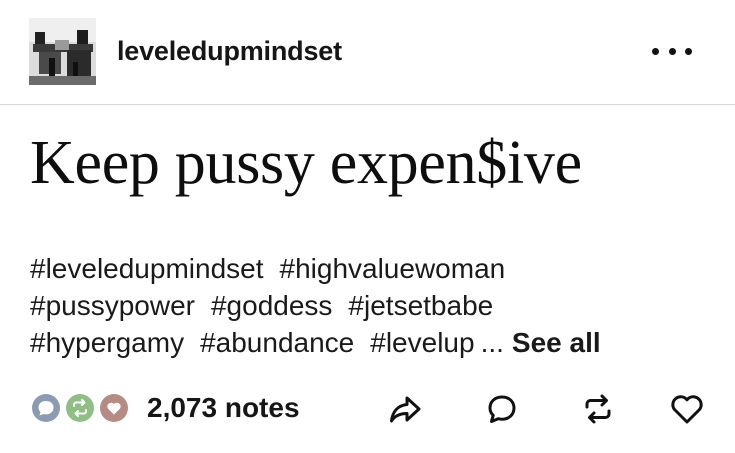 The height and width of the screenshot is (453, 735). What do you see at coordinates (373, 407) in the screenshot?
I see `post-footer: 2,073 notes` at bounding box center [373, 407].